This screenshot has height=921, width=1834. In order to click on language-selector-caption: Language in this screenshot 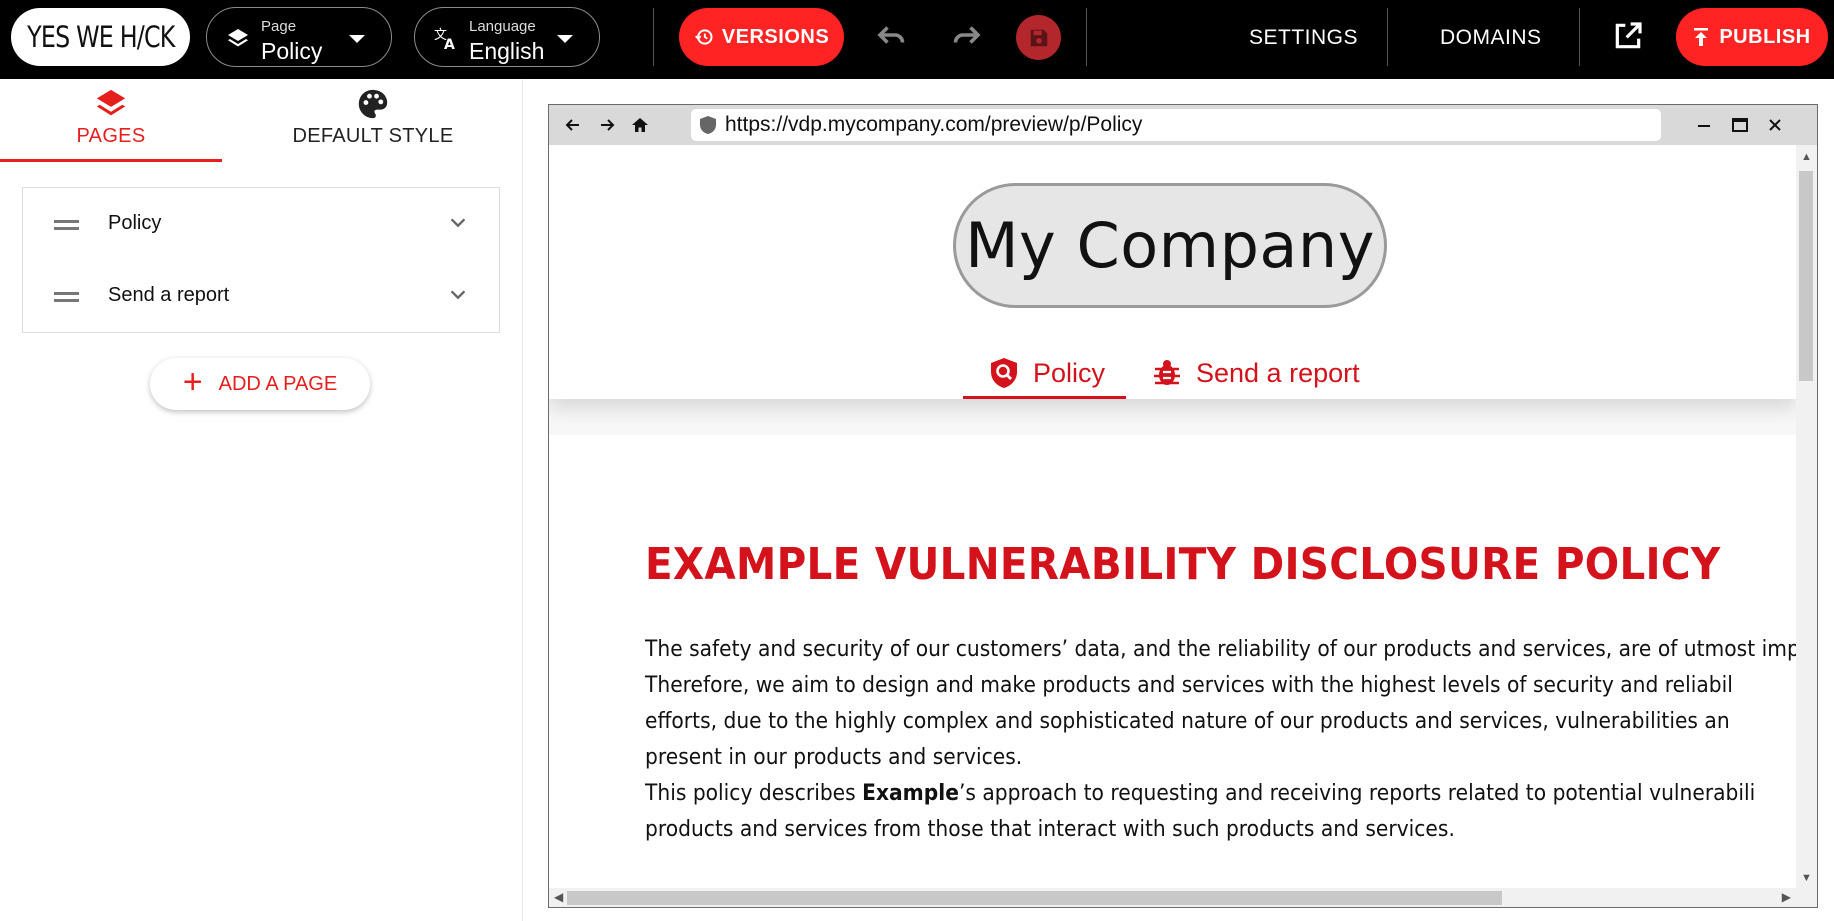, I will do `click(502, 26)`.